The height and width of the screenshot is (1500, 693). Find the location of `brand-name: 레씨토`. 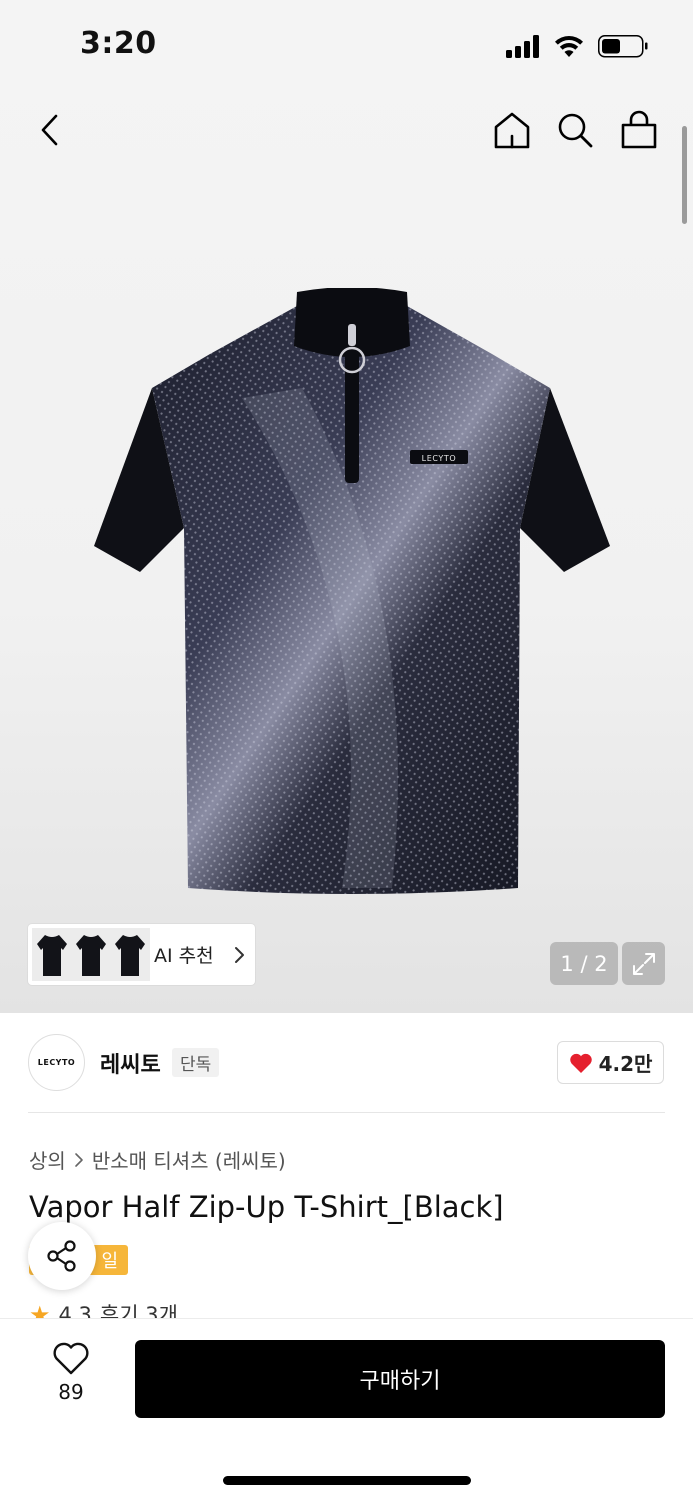

brand-name: 레씨토 is located at coordinates (130, 1063).